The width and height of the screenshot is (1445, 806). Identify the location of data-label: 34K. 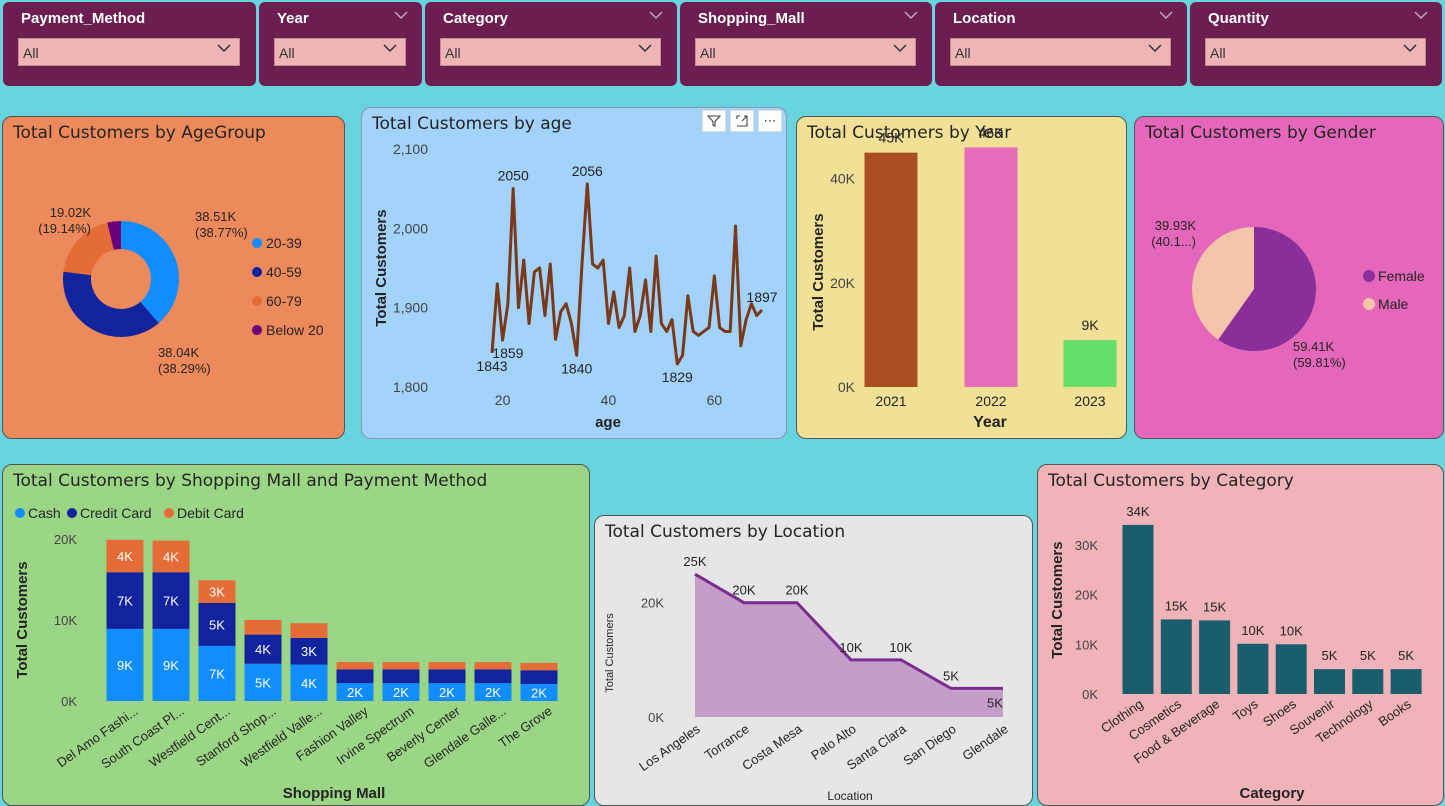
(1137, 511).